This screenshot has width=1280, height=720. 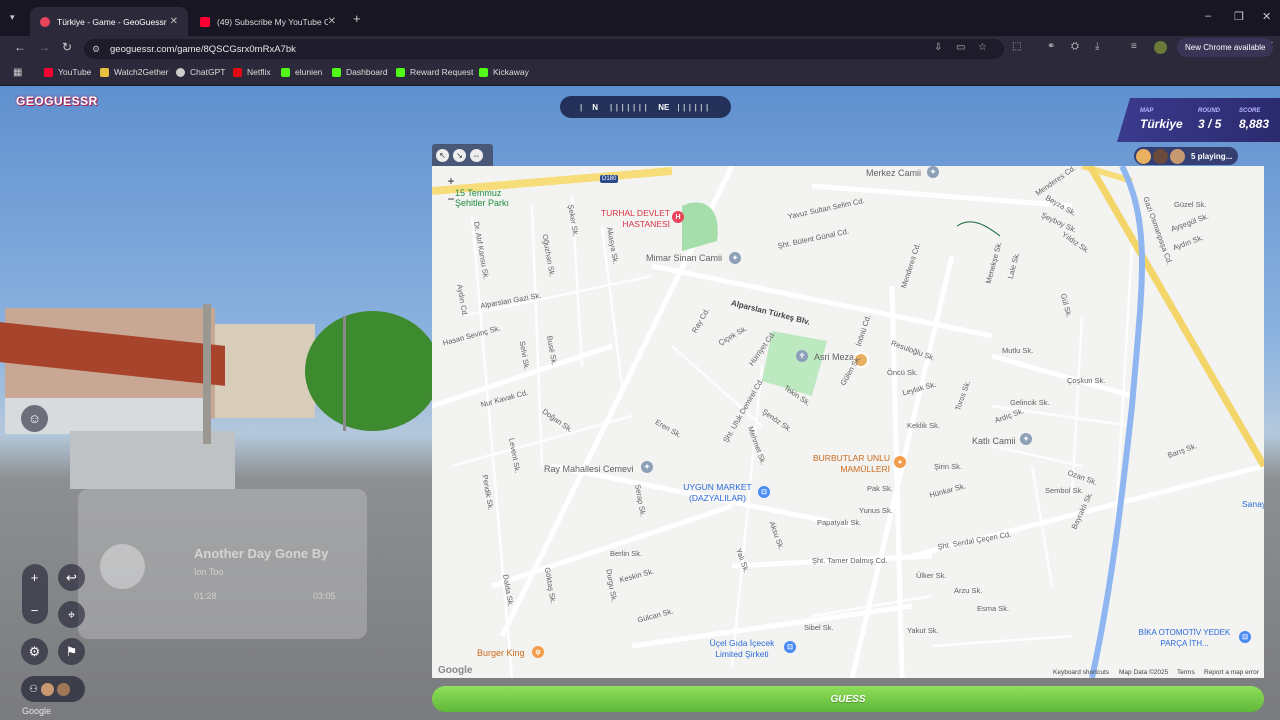 What do you see at coordinates (538, 652) in the screenshot?
I see `restaurant-icon: ψ` at bounding box center [538, 652].